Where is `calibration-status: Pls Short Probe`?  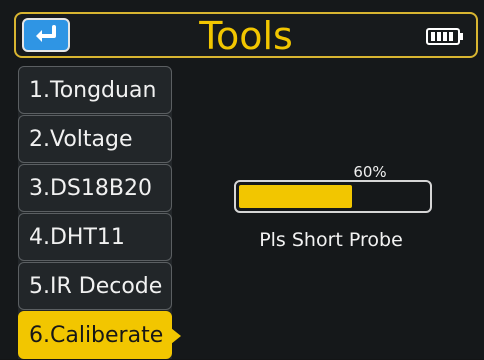
calibration-status: Pls Short Probe is located at coordinates (331, 240).